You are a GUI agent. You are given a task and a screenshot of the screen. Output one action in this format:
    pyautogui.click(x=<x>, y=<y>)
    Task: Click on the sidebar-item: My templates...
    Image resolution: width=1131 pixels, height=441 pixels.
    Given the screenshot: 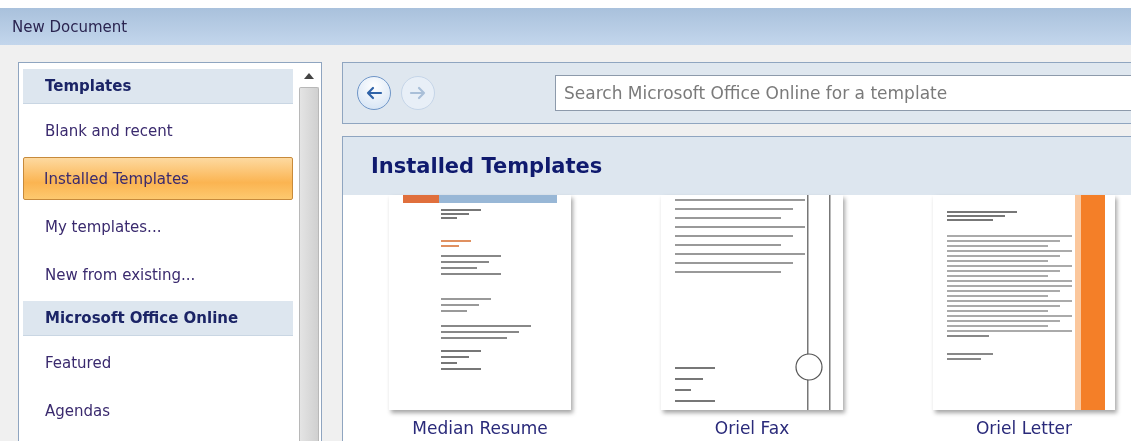 What is the action you would take?
    pyautogui.click(x=158, y=226)
    